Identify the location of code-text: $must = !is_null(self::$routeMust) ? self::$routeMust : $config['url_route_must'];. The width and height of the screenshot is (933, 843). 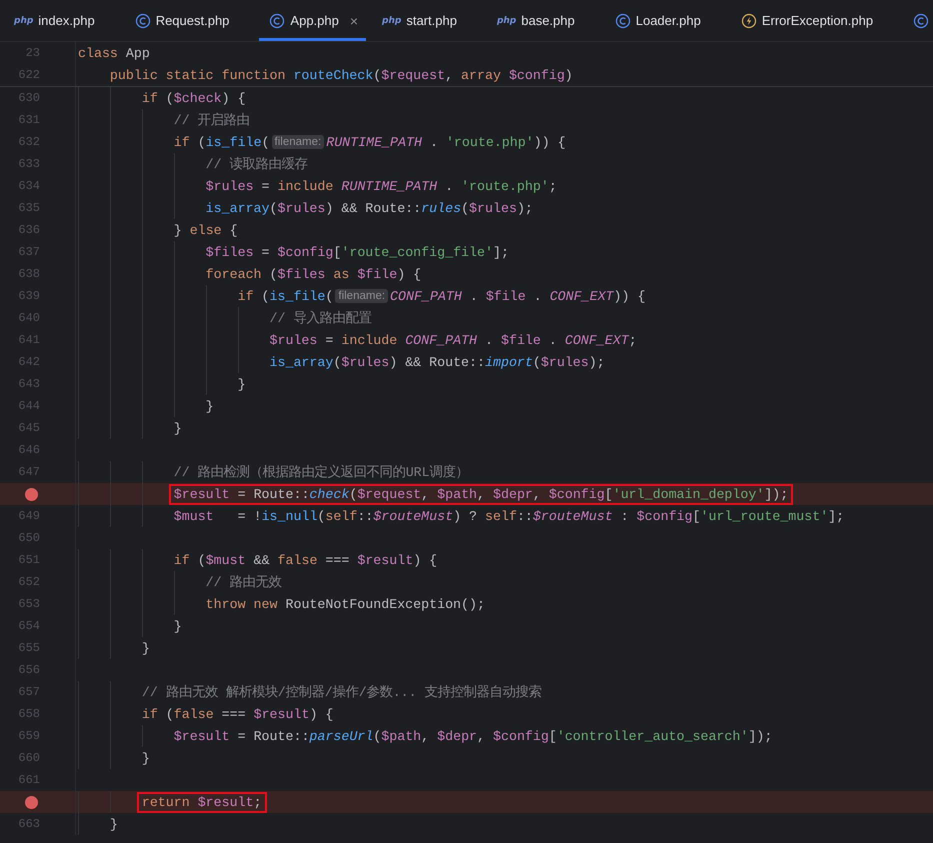
(509, 516).